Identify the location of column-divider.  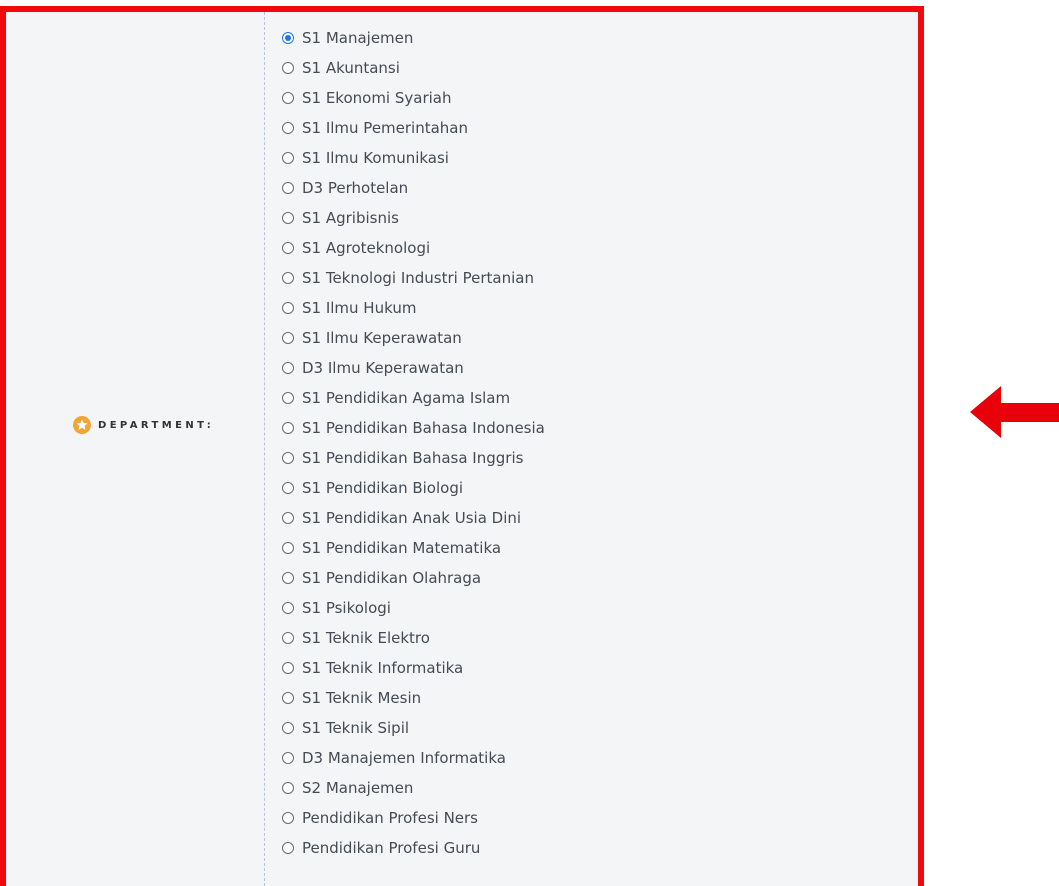
(264, 449).